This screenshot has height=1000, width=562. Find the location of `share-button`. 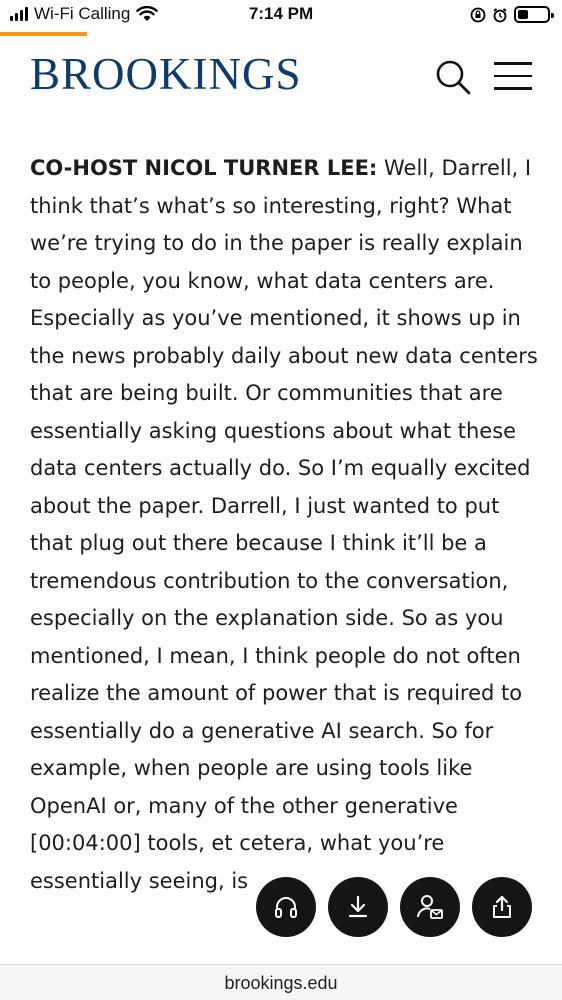

share-button is located at coordinates (502, 907).